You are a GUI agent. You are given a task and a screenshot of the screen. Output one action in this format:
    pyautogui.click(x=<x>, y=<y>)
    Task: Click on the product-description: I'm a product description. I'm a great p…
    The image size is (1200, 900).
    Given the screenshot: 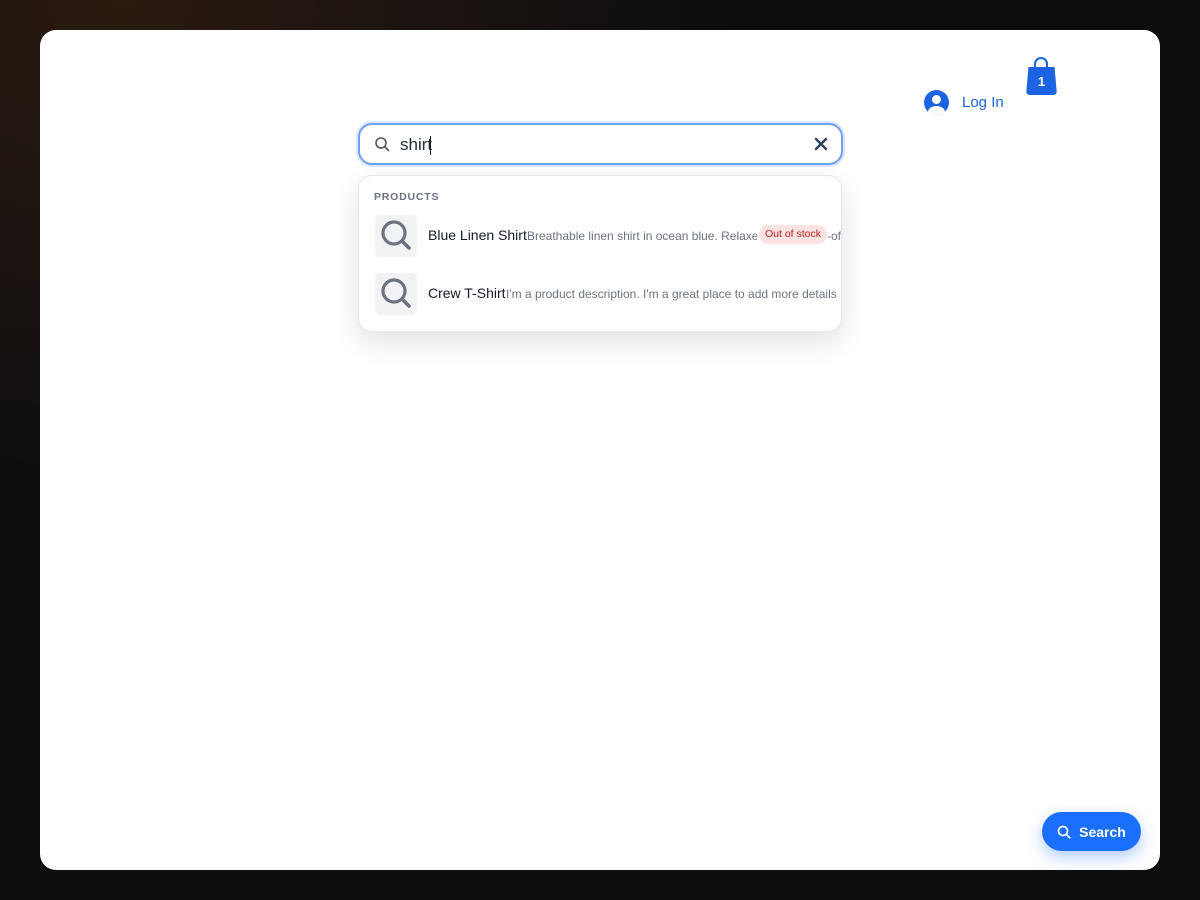 What is the action you would take?
    pyautogui.click(x=671, y=294)
    